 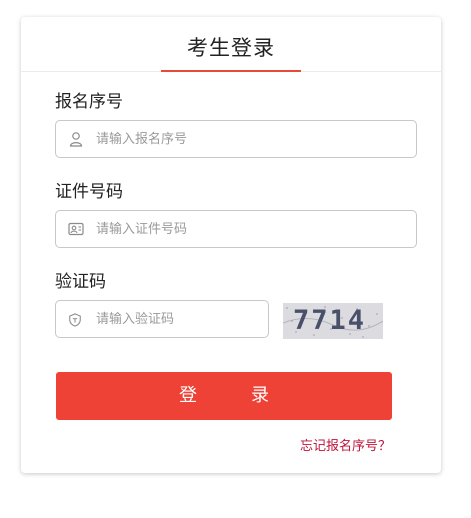 I want to click on card-header: 考生登录, so click(x=231, y=44).